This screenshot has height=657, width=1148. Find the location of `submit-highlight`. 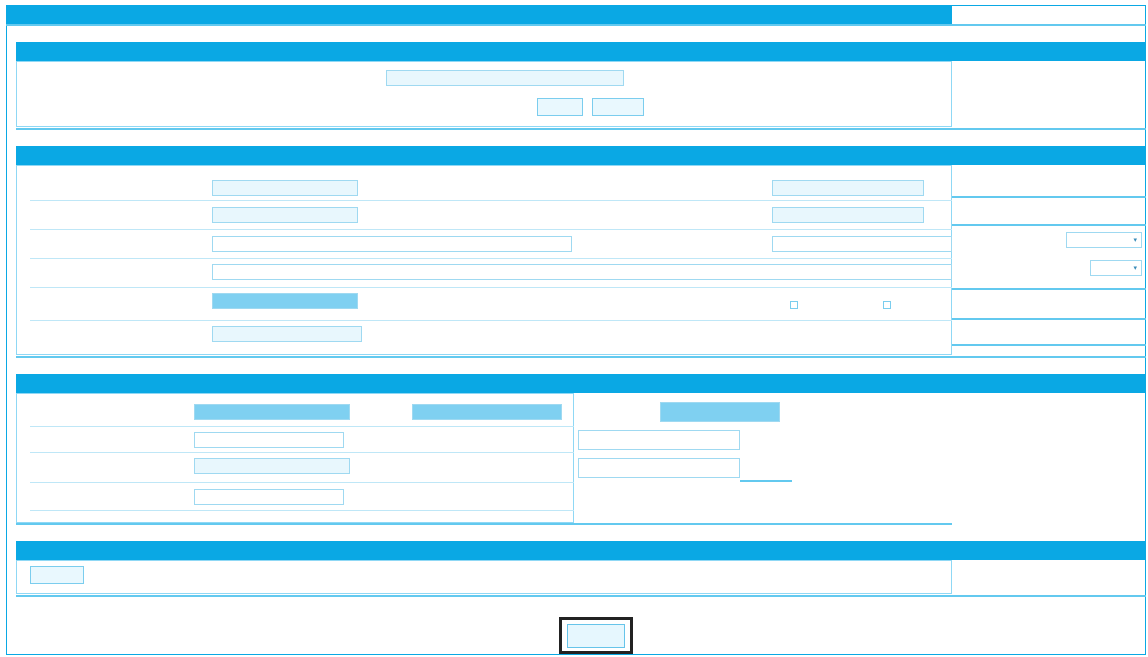

submit-highlight is located at coordinates (596, 635).